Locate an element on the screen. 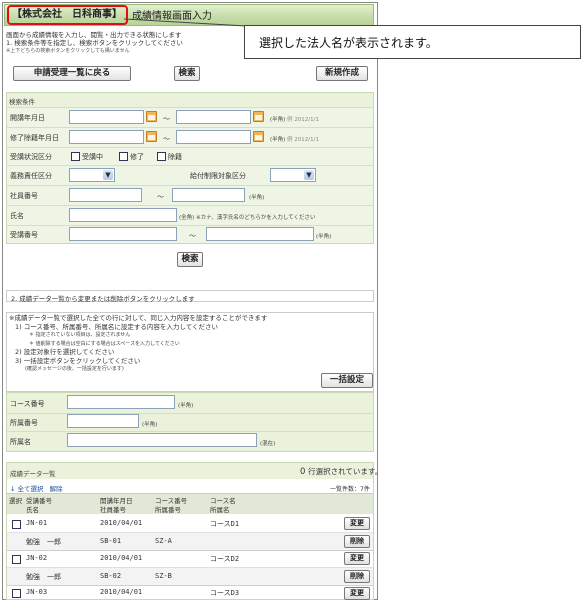 Image resolution: width=584 pixels, height=602 pixels. selected-count-text: 行選択されています。 is located at coordinates (345, 471).